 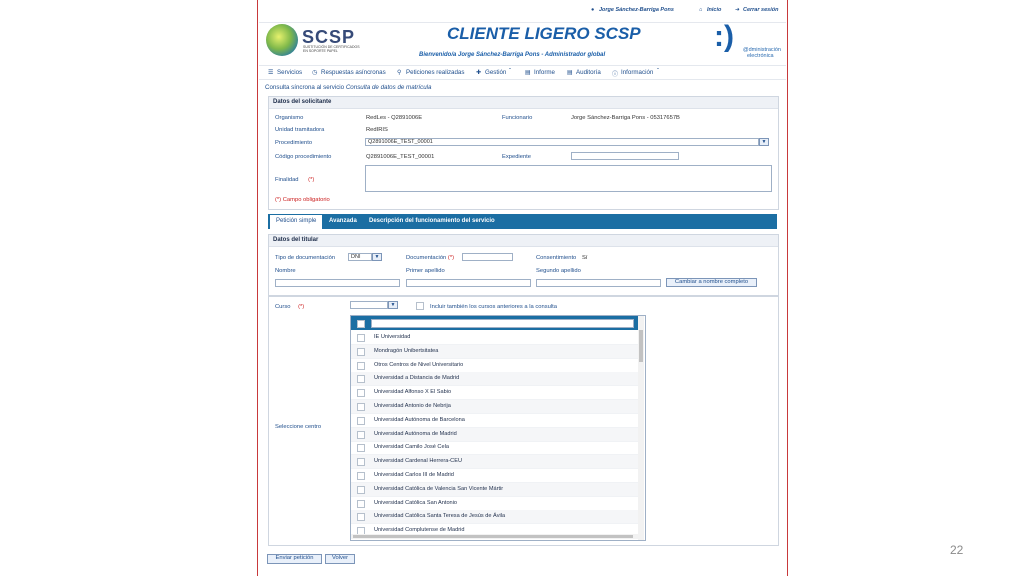 What do you see at coordinates (361, 324) in the screenshot?
I see `select-all-checkbox` at bounding box center [361, 324].